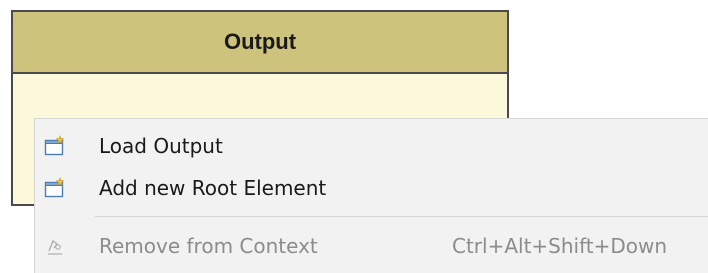 The image size is (708, 273). What do you see at coordinates (371, 146) in the screenshot?
I see `menu-item-load-output: Load Output` at bounding box center [371, 146].